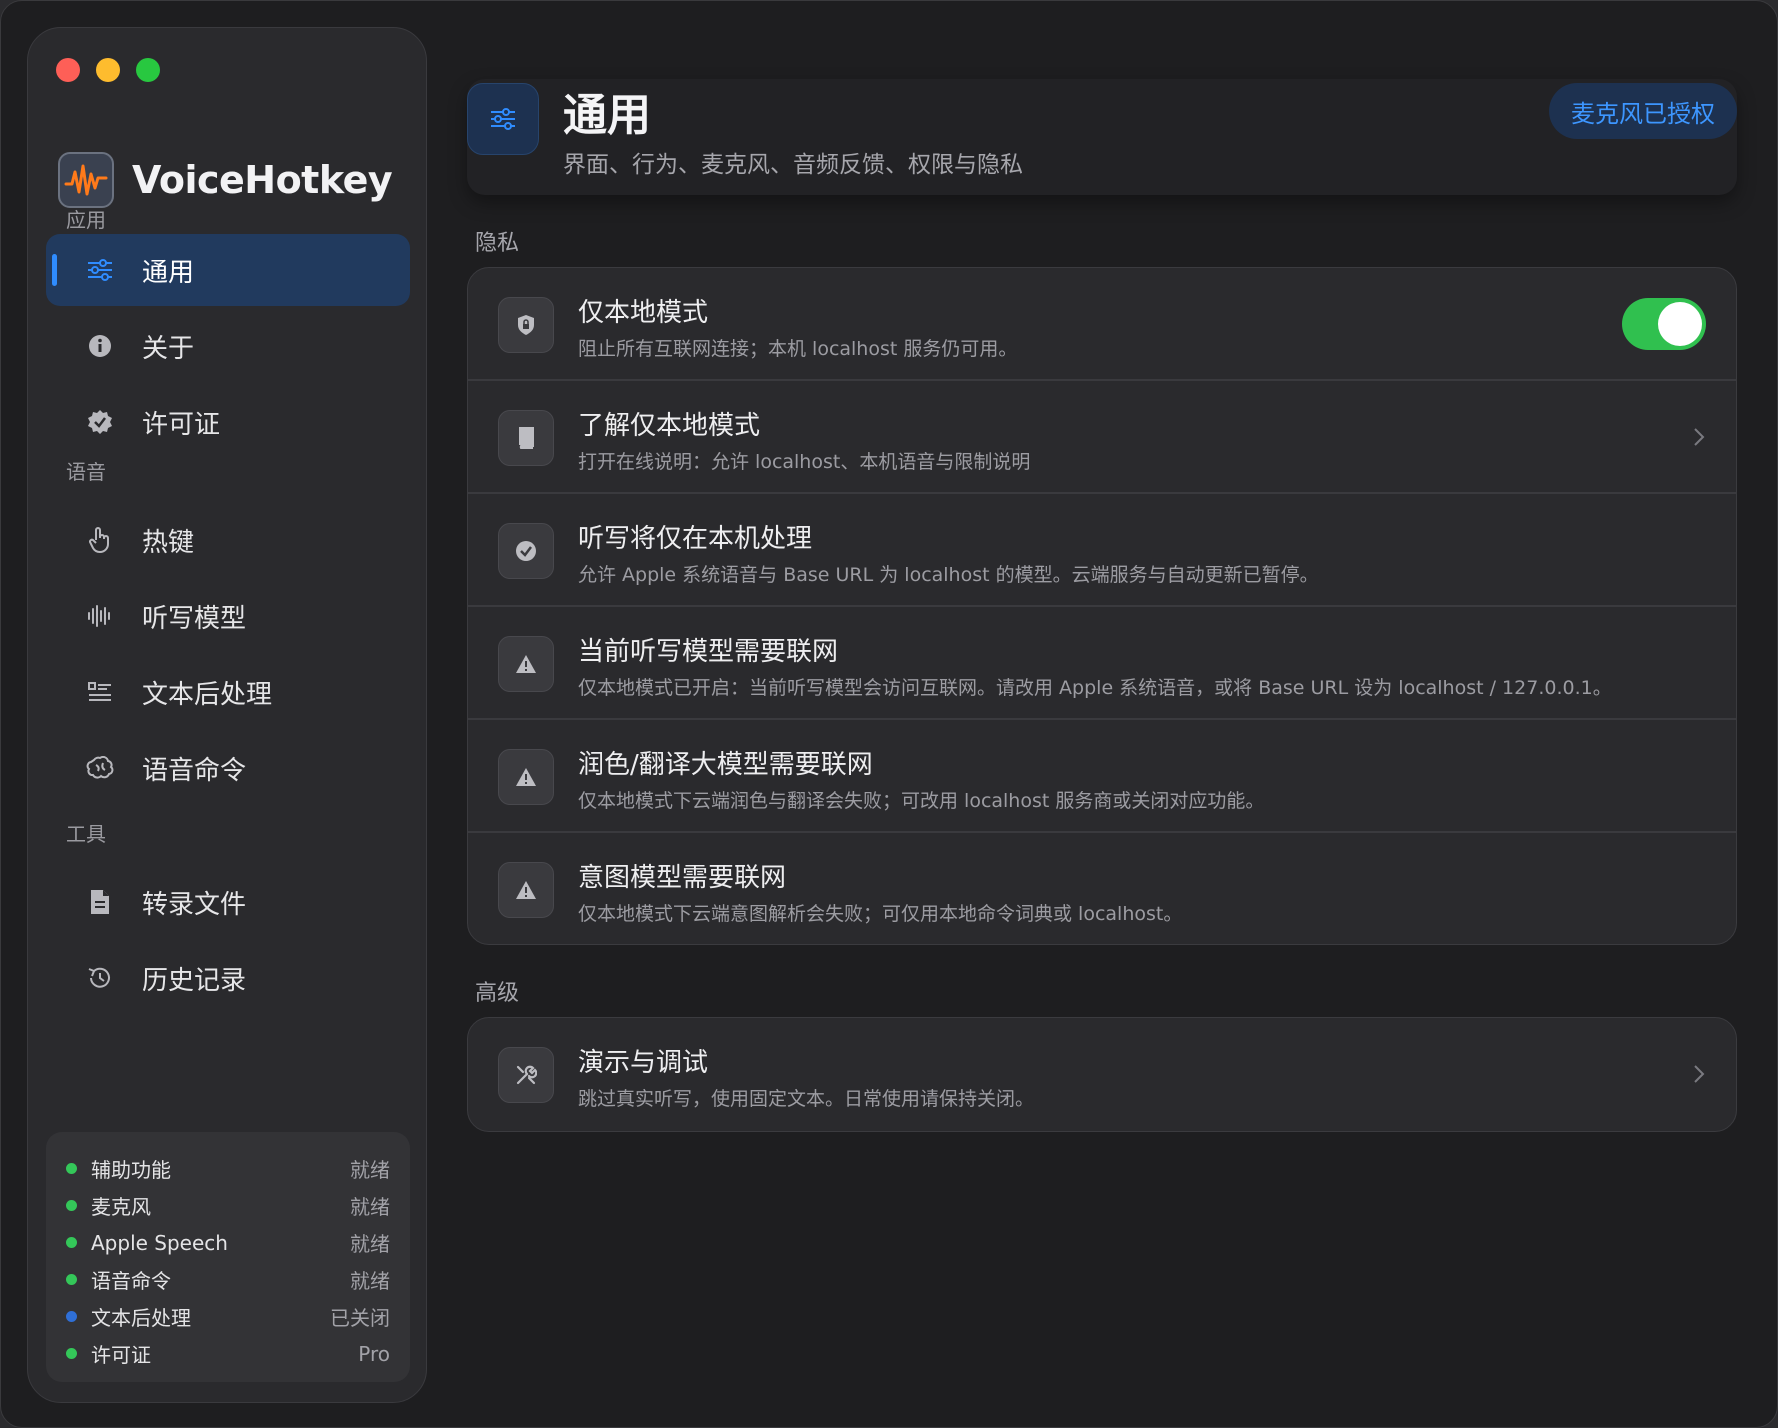 This screenshot has height=1428, width=1778. Describe the element at coordinates (100, 616) in the screenshot. I see `waveform-icon` at that location.